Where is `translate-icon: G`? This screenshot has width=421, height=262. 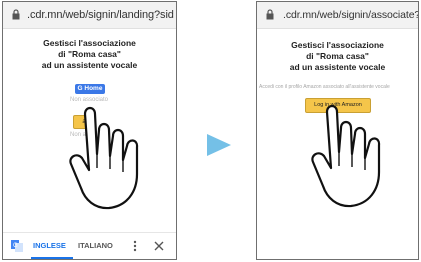 translate-icon: G is located at coordinates (17, 246).